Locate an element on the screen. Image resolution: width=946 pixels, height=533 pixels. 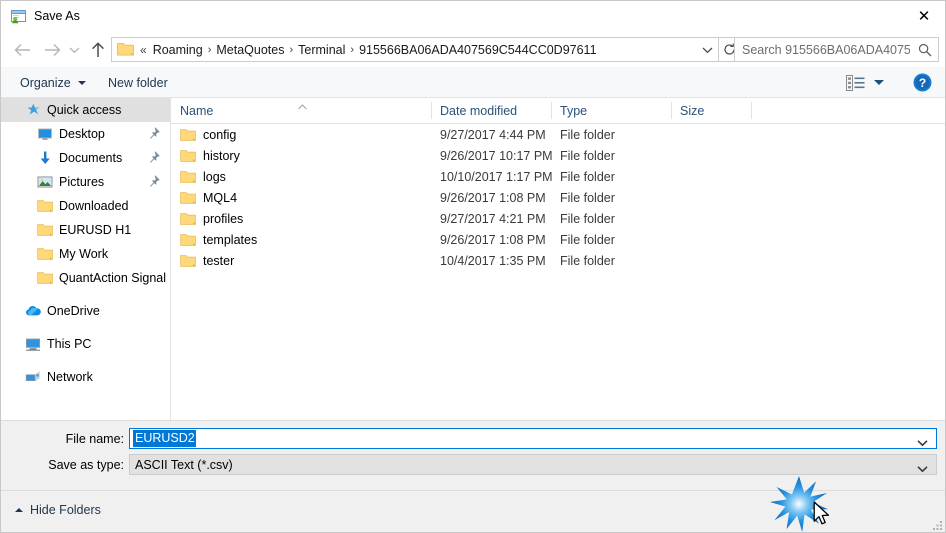
back-button is located at coordinates (22, 50).